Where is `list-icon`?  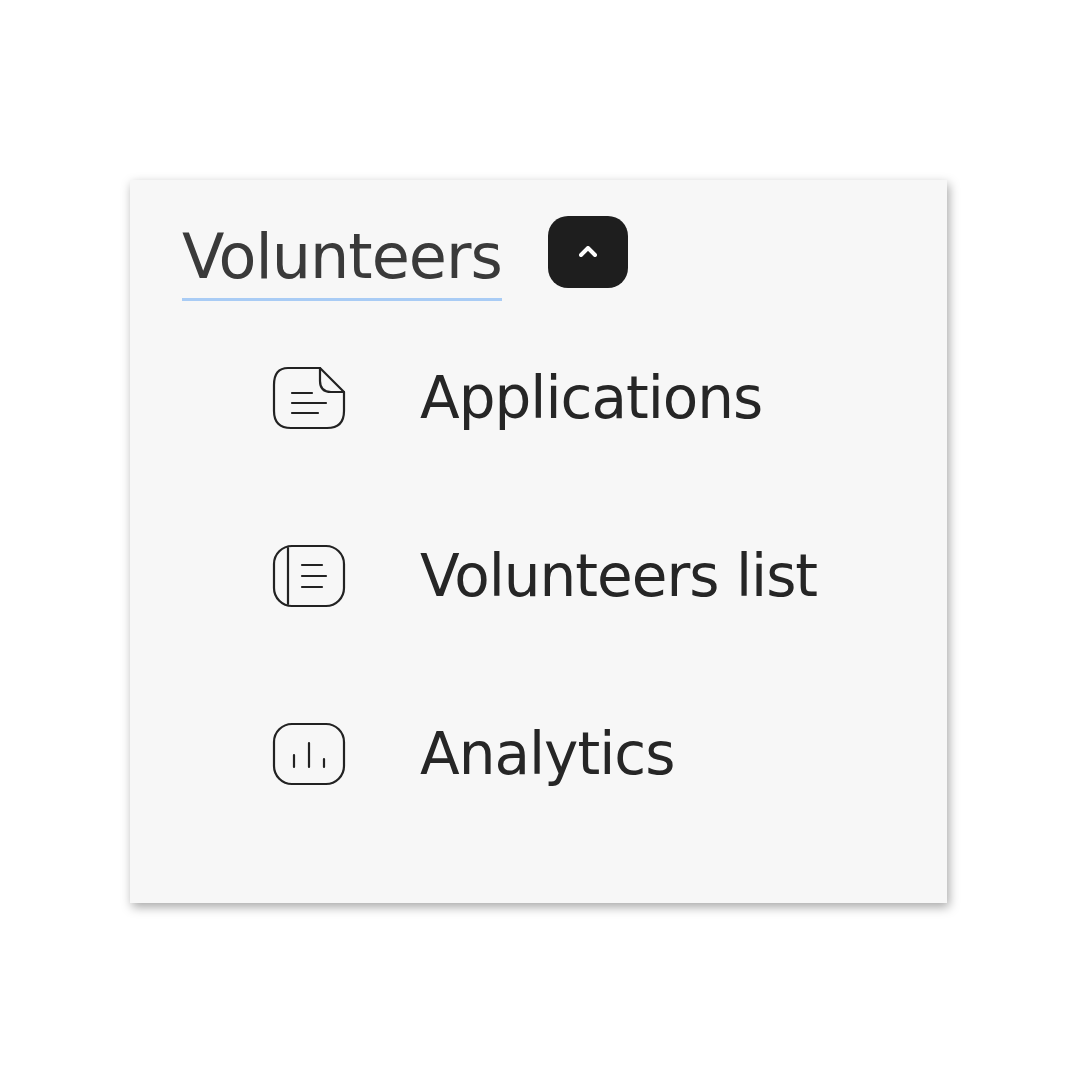 list-icon is located at coordinates (309, 576).